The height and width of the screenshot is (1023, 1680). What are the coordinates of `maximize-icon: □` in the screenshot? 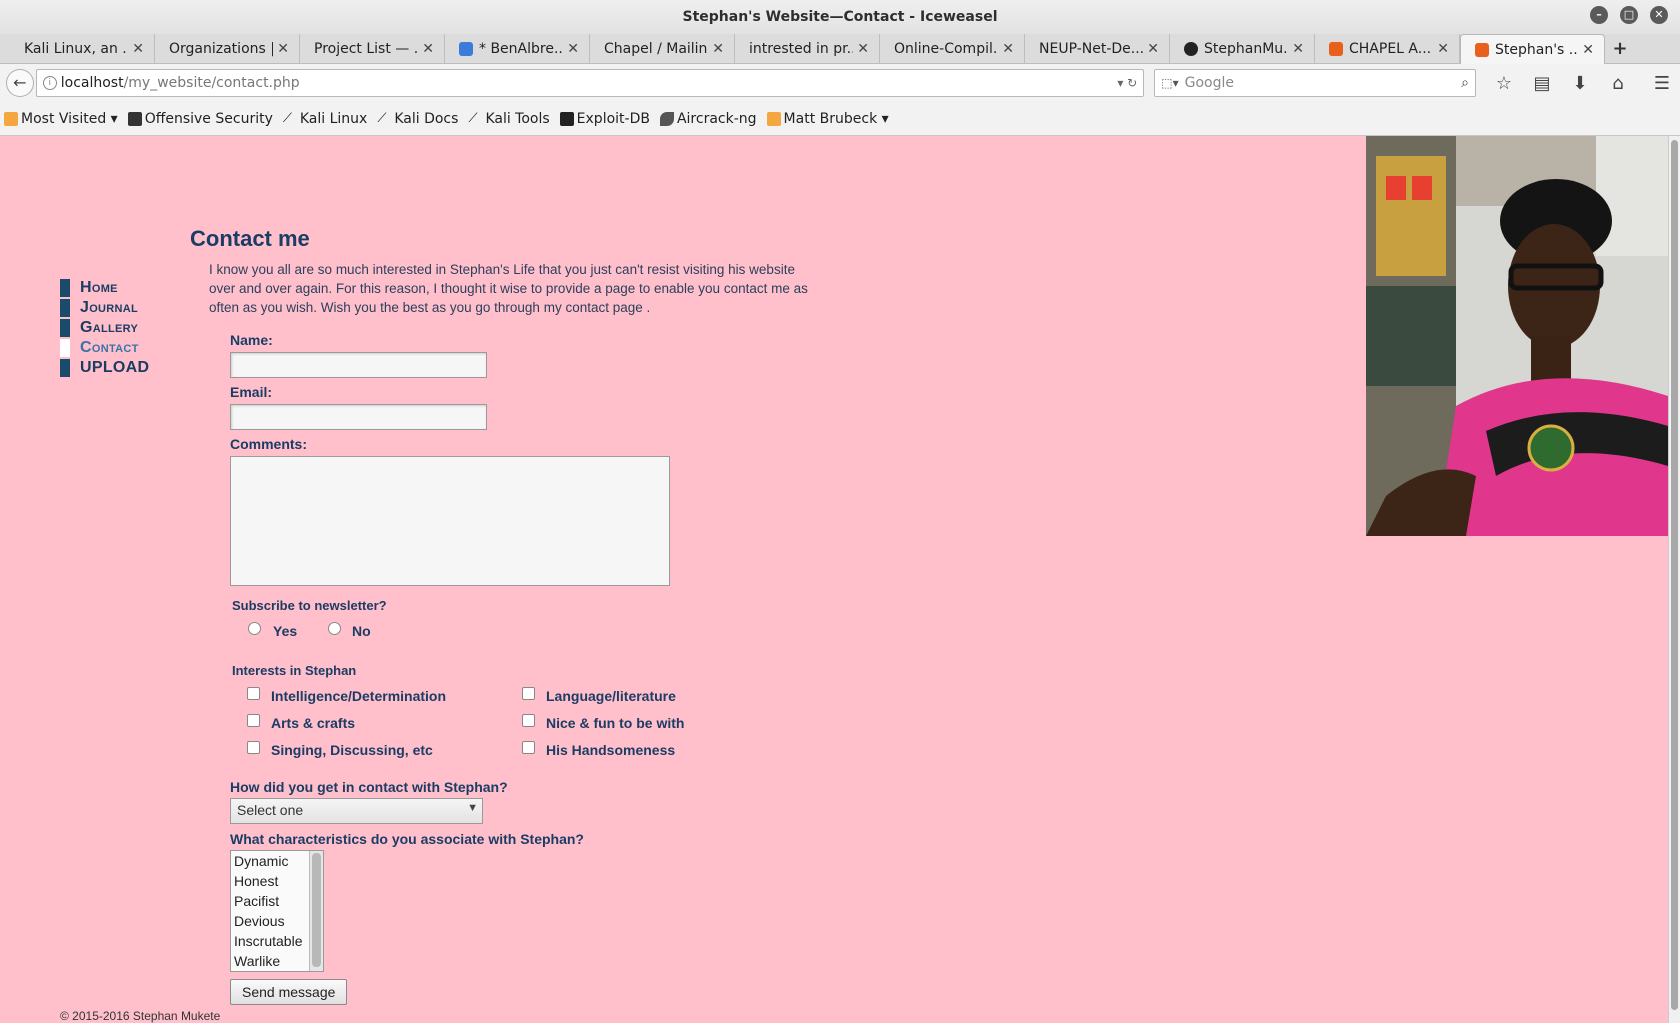 It's located at (1629, 15).